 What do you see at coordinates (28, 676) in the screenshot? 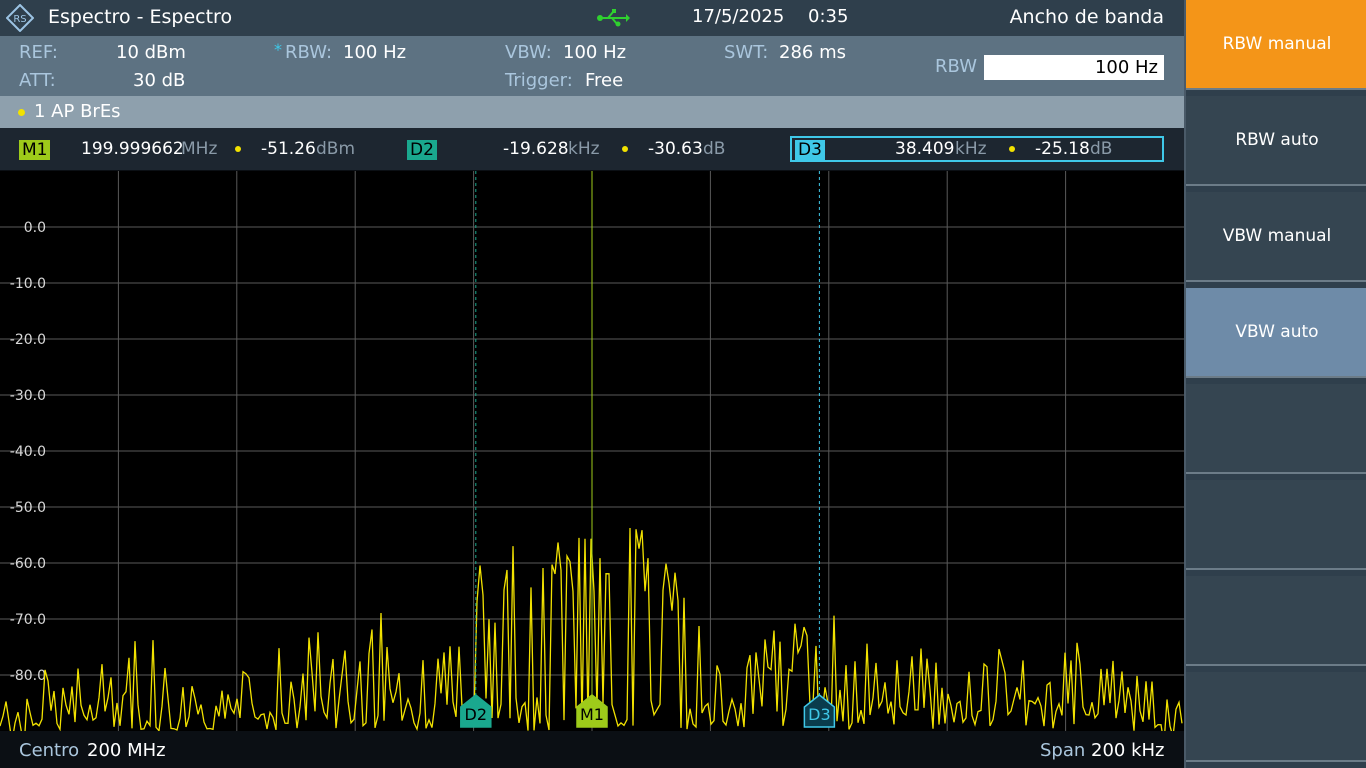
I see `y-tick-label: -80.0` at bounding box center [28, 676].